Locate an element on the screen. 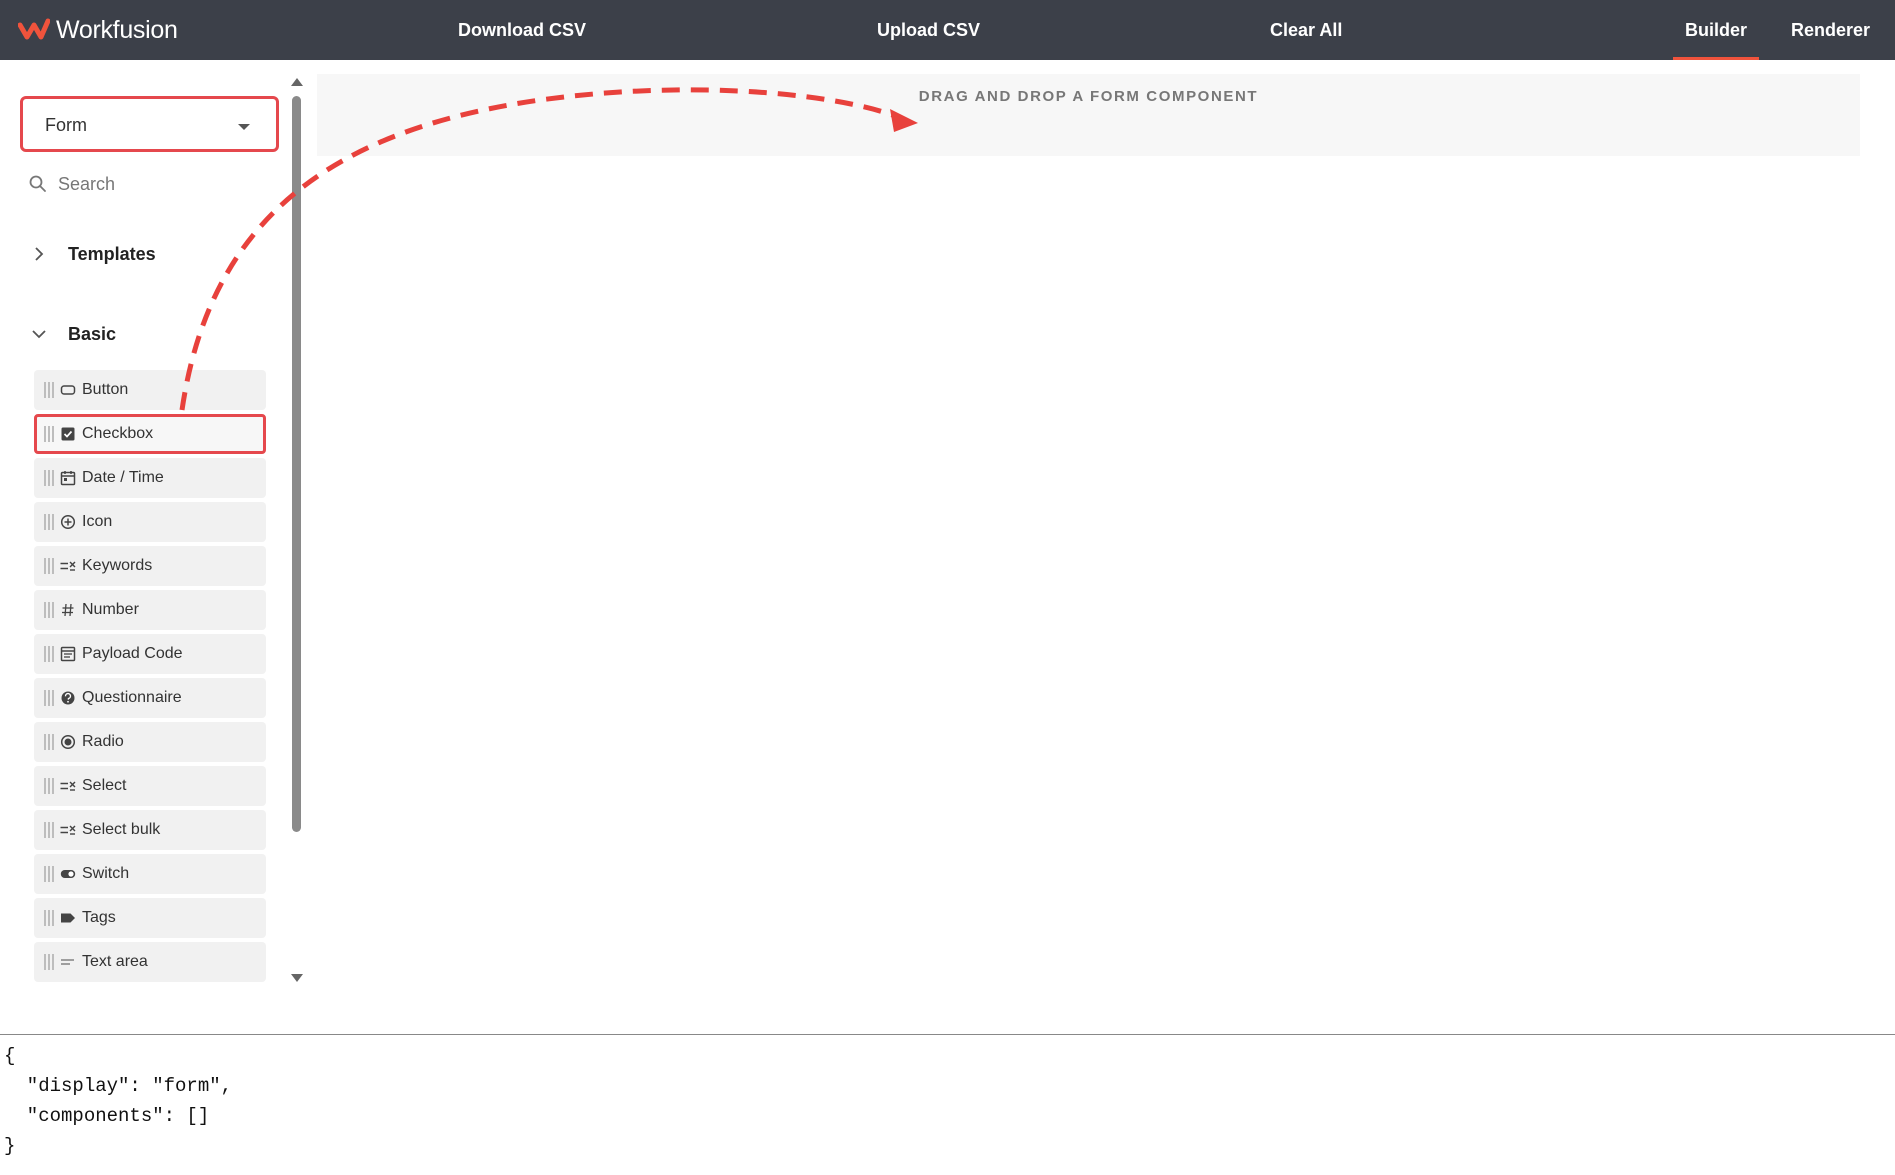 The height and width of the screenshot is (1175, 1895). radio-icon is located at coordinates (68, 742).